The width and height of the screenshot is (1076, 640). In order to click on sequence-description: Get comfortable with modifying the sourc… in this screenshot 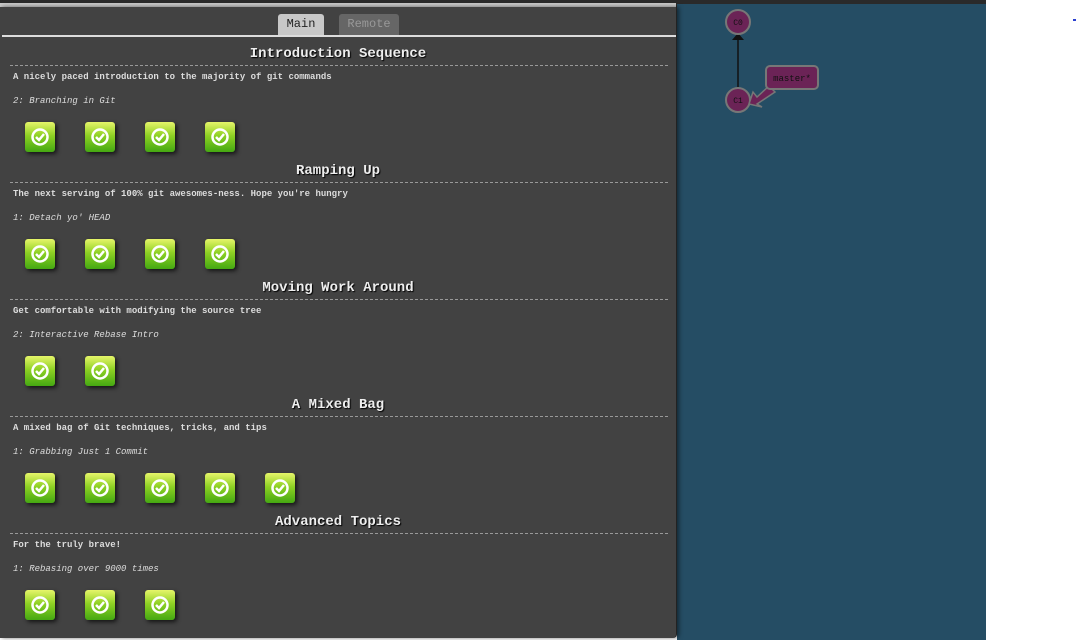, I will do `click(137, 311)`.